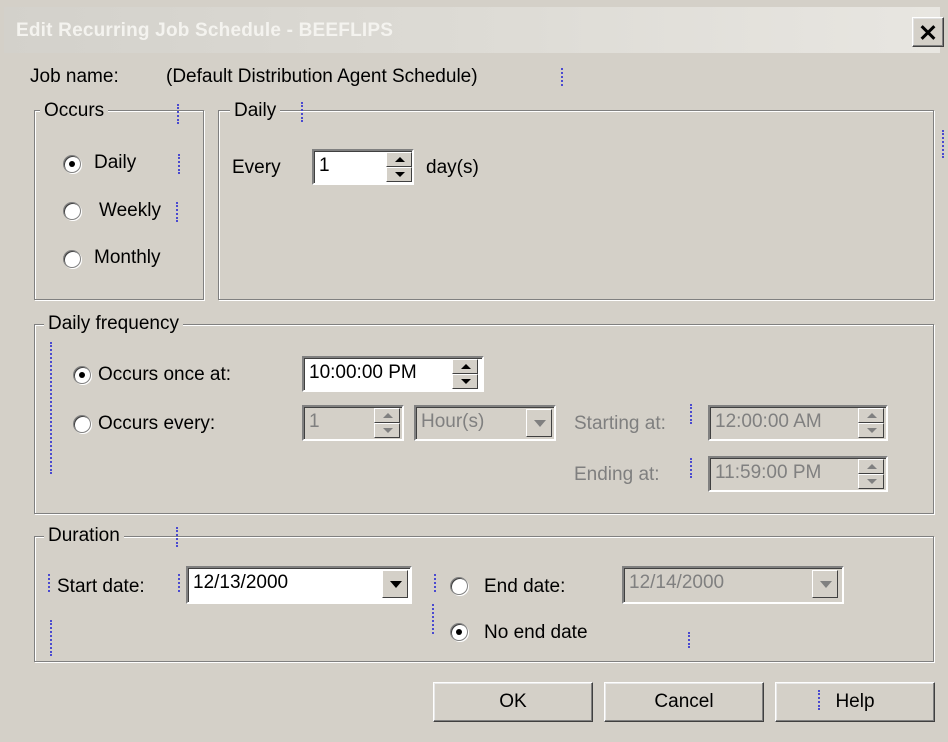  Describe the element at coordinates (524, 587) in the screenshot. I see `end-date-label: End date:` at that location.